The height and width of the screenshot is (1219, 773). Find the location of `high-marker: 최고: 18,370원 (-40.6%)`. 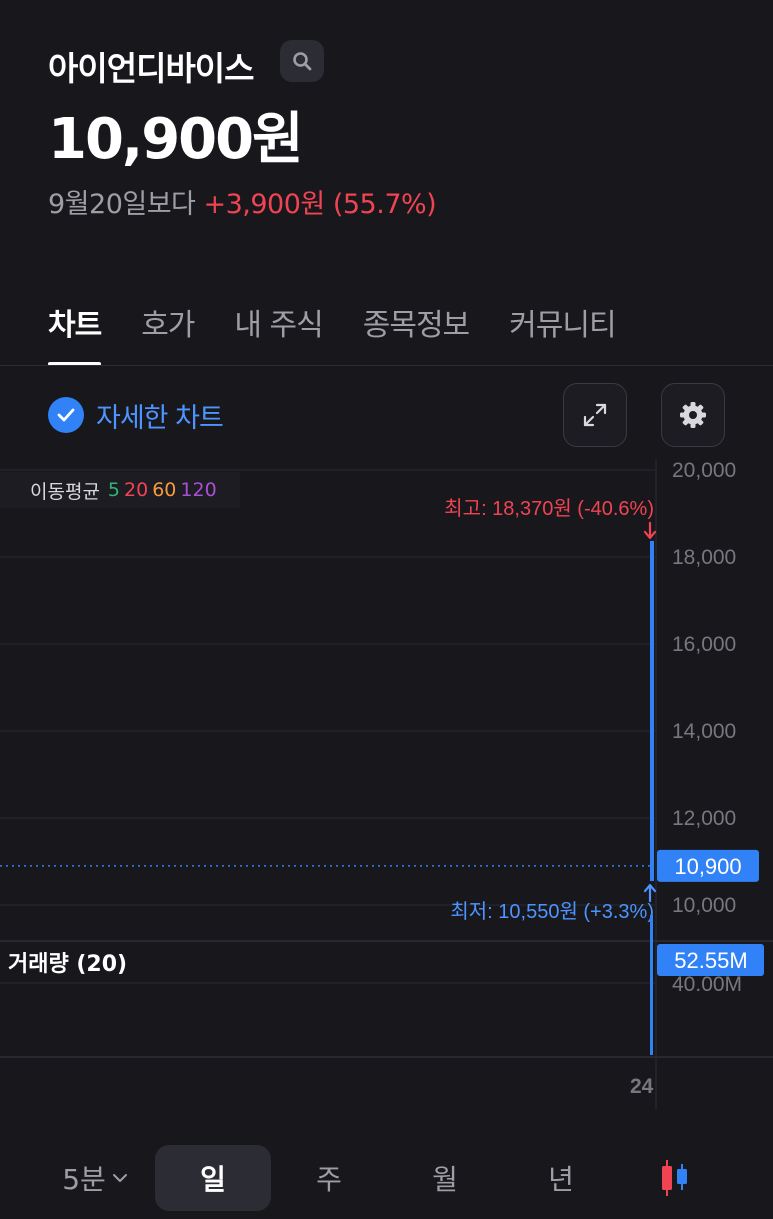

high-marker: 최고: 18,370원 (-40.6%) is located at coordinates (550, 518).